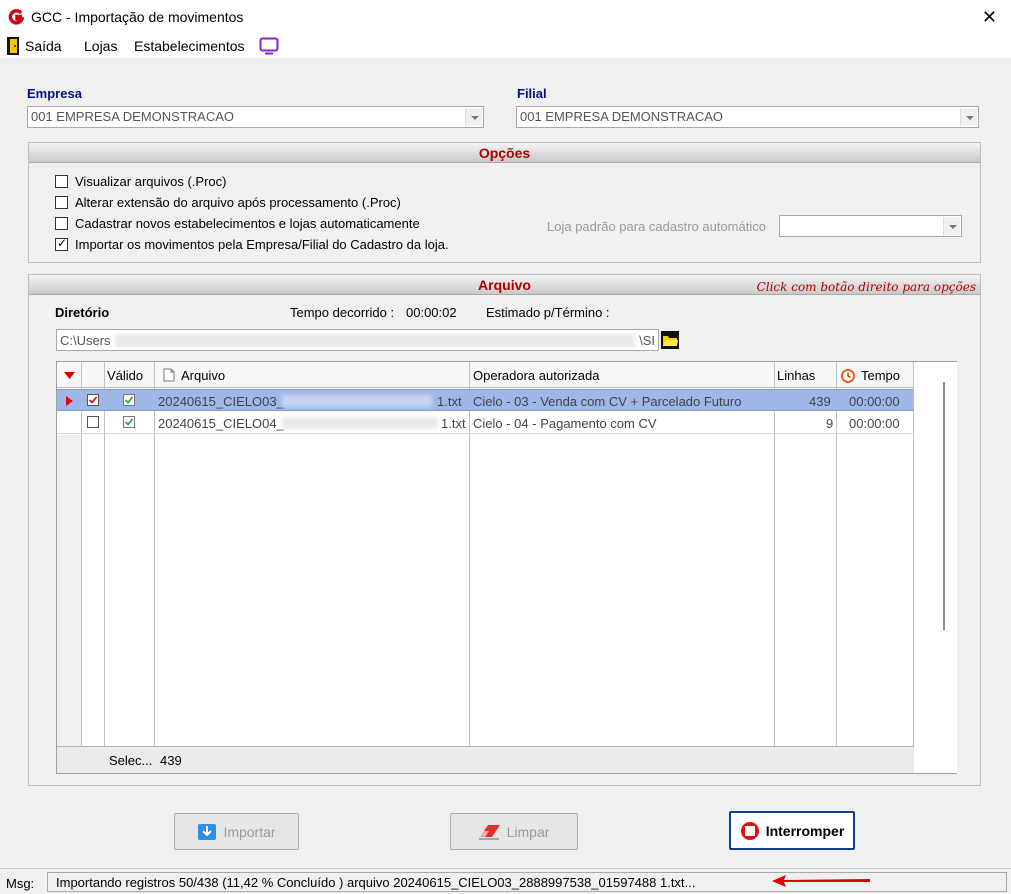 The image size is (1011, 894). I want to click on file-name-start: 20240615_CIELO04_, so click(221, 423).